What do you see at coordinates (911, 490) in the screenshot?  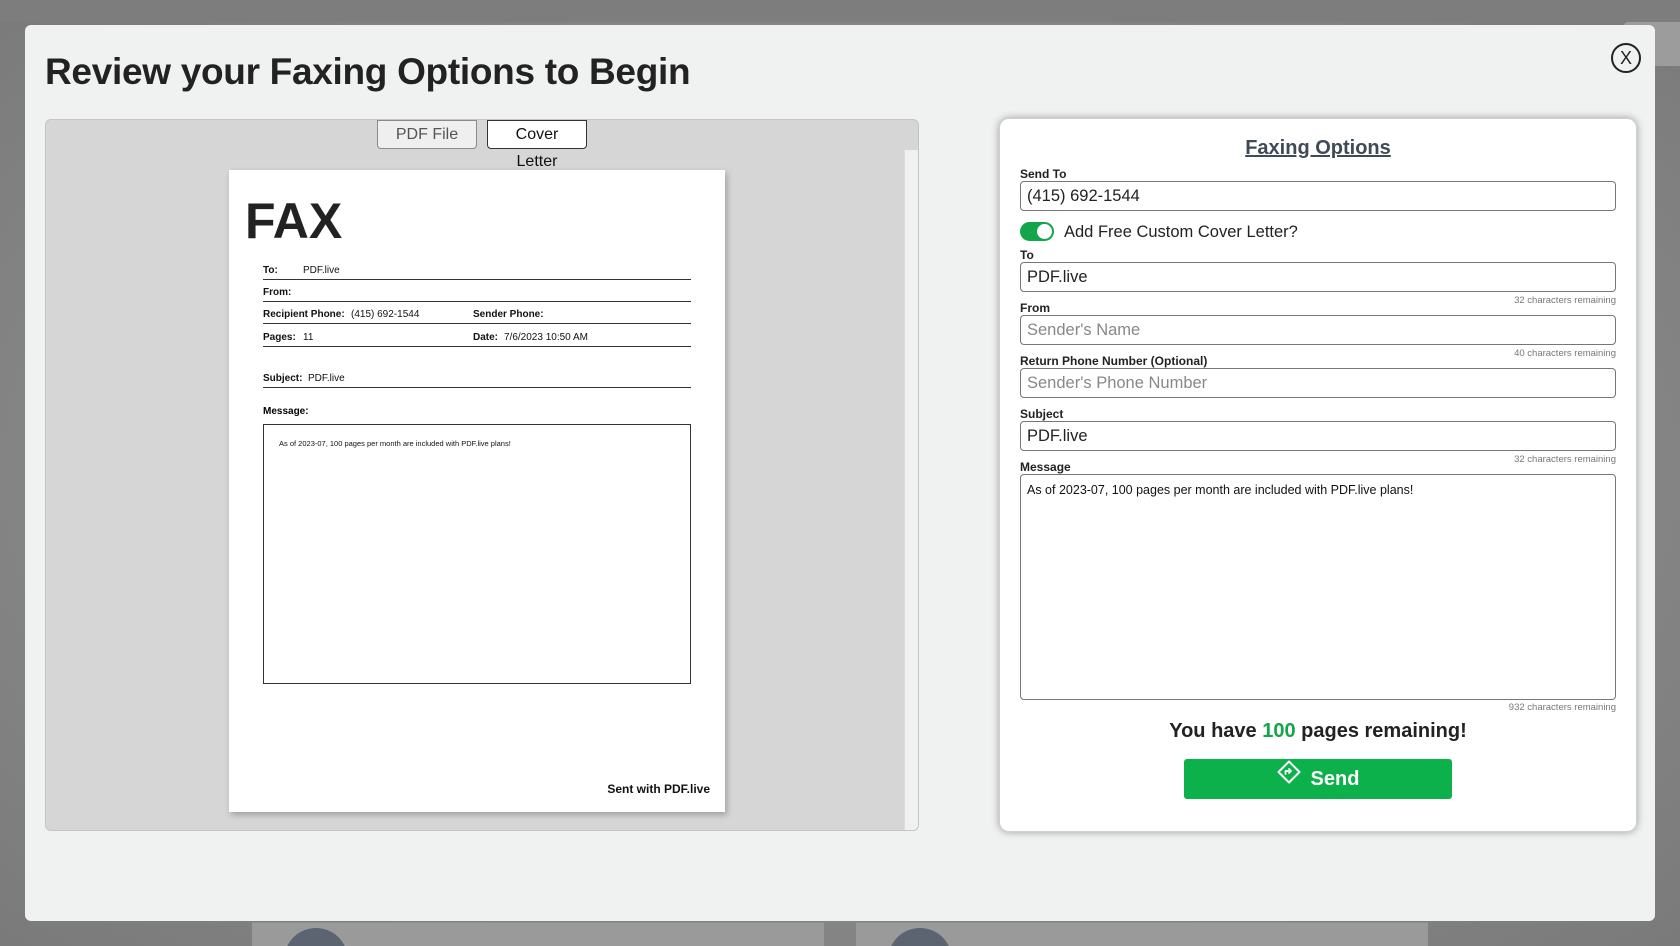 I see `preview-scrollbar` at bounding box center [911, 490].